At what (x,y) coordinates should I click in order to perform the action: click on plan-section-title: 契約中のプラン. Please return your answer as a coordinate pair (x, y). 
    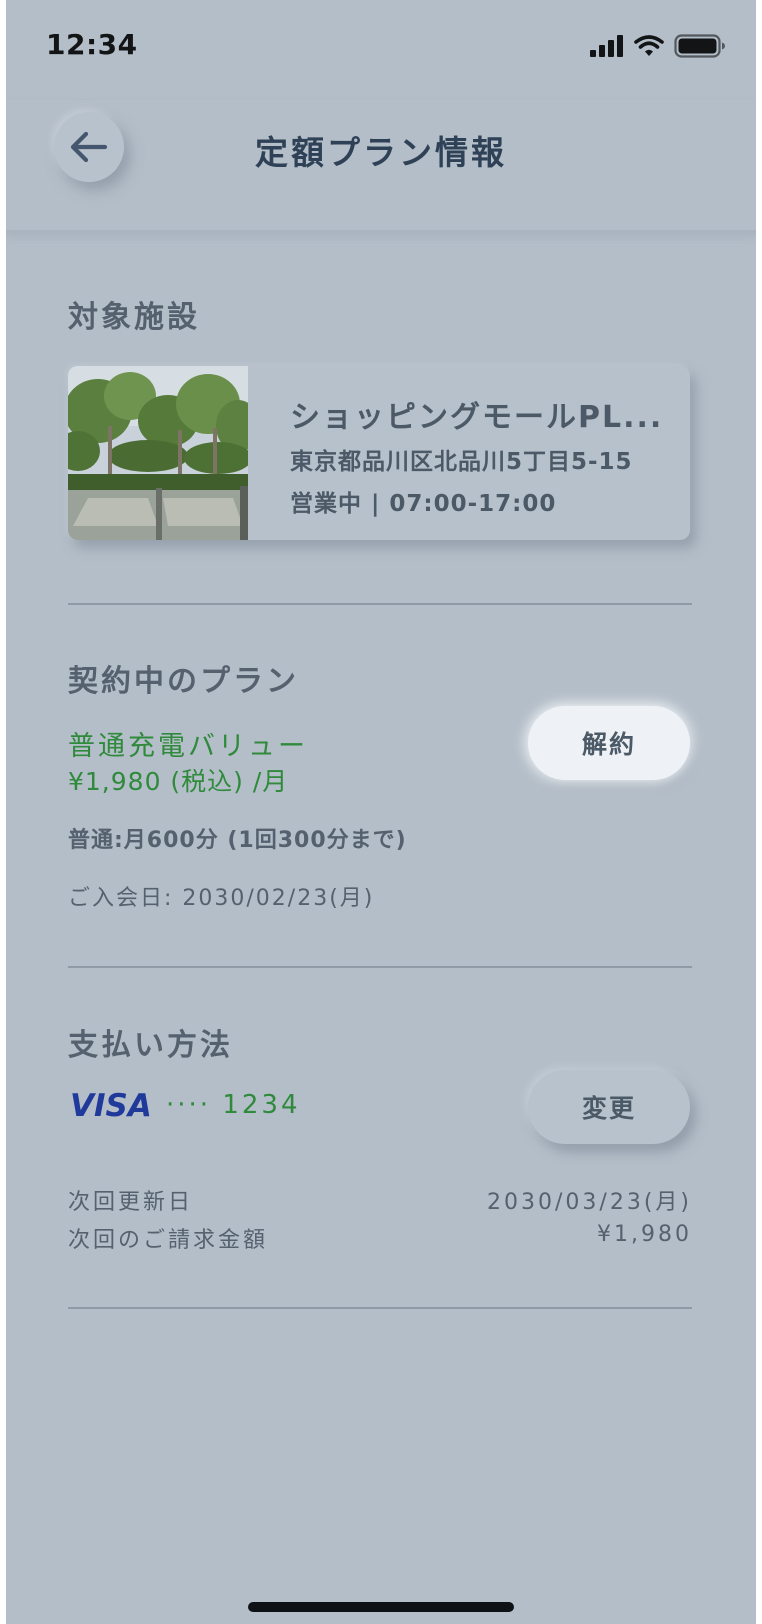
    Looking at the image, I should click on (183, 681).